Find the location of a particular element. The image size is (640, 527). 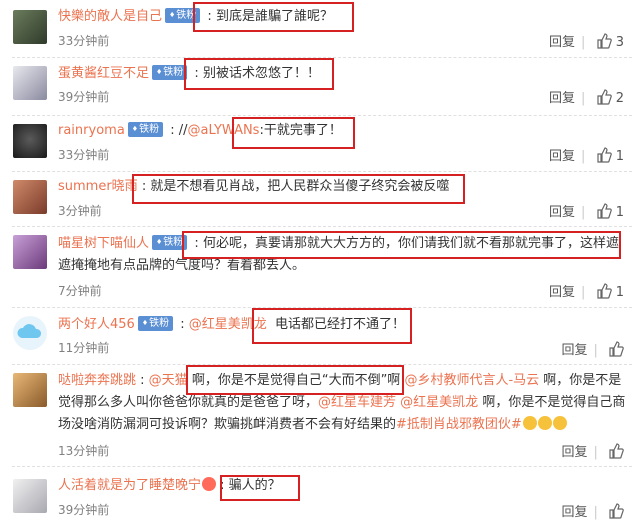

timestamp: 11分钟前 is located at coordinates (84, 348).